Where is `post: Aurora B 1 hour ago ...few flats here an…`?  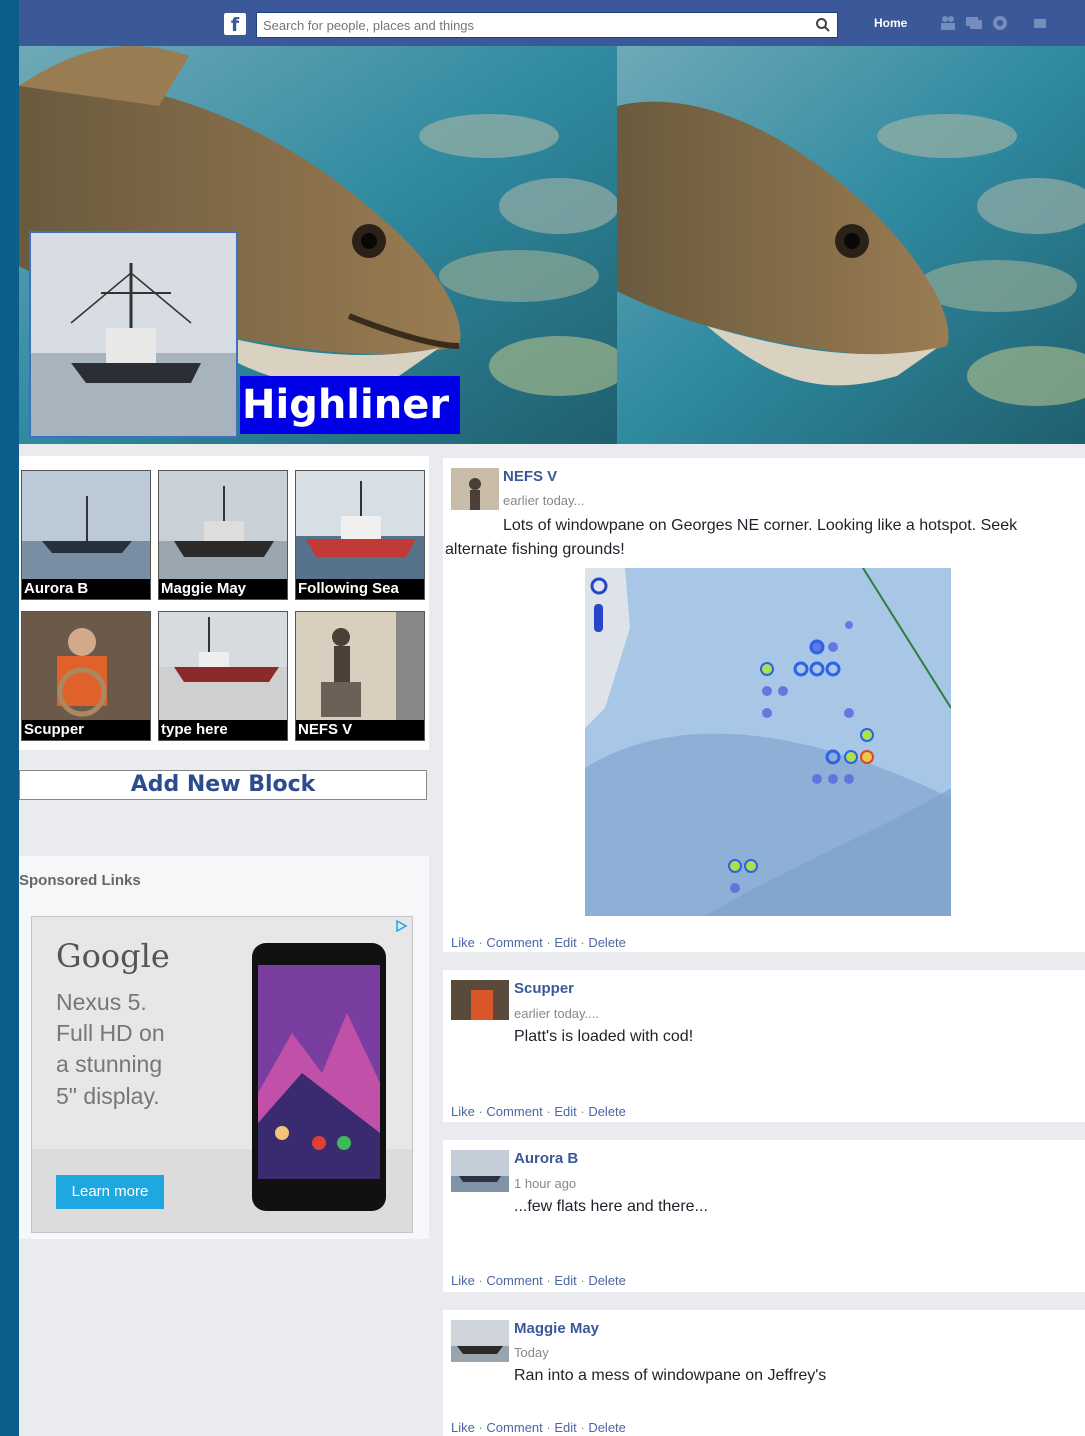
post: Aurora B 1 hour ago ...few flats here an… is located at coordinates (764, 1216).